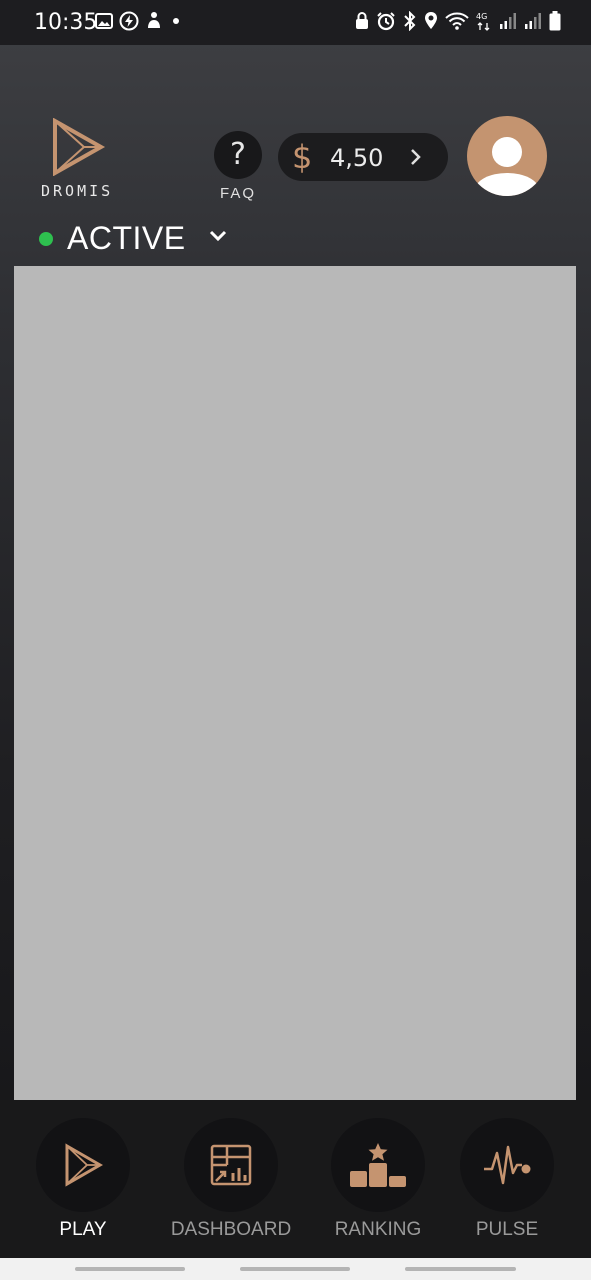 This screenshot has width=591, height=1280. Describe the element at coordinates (238, 193) in the screenshot. I see `faq-label: FAQ` at that location.